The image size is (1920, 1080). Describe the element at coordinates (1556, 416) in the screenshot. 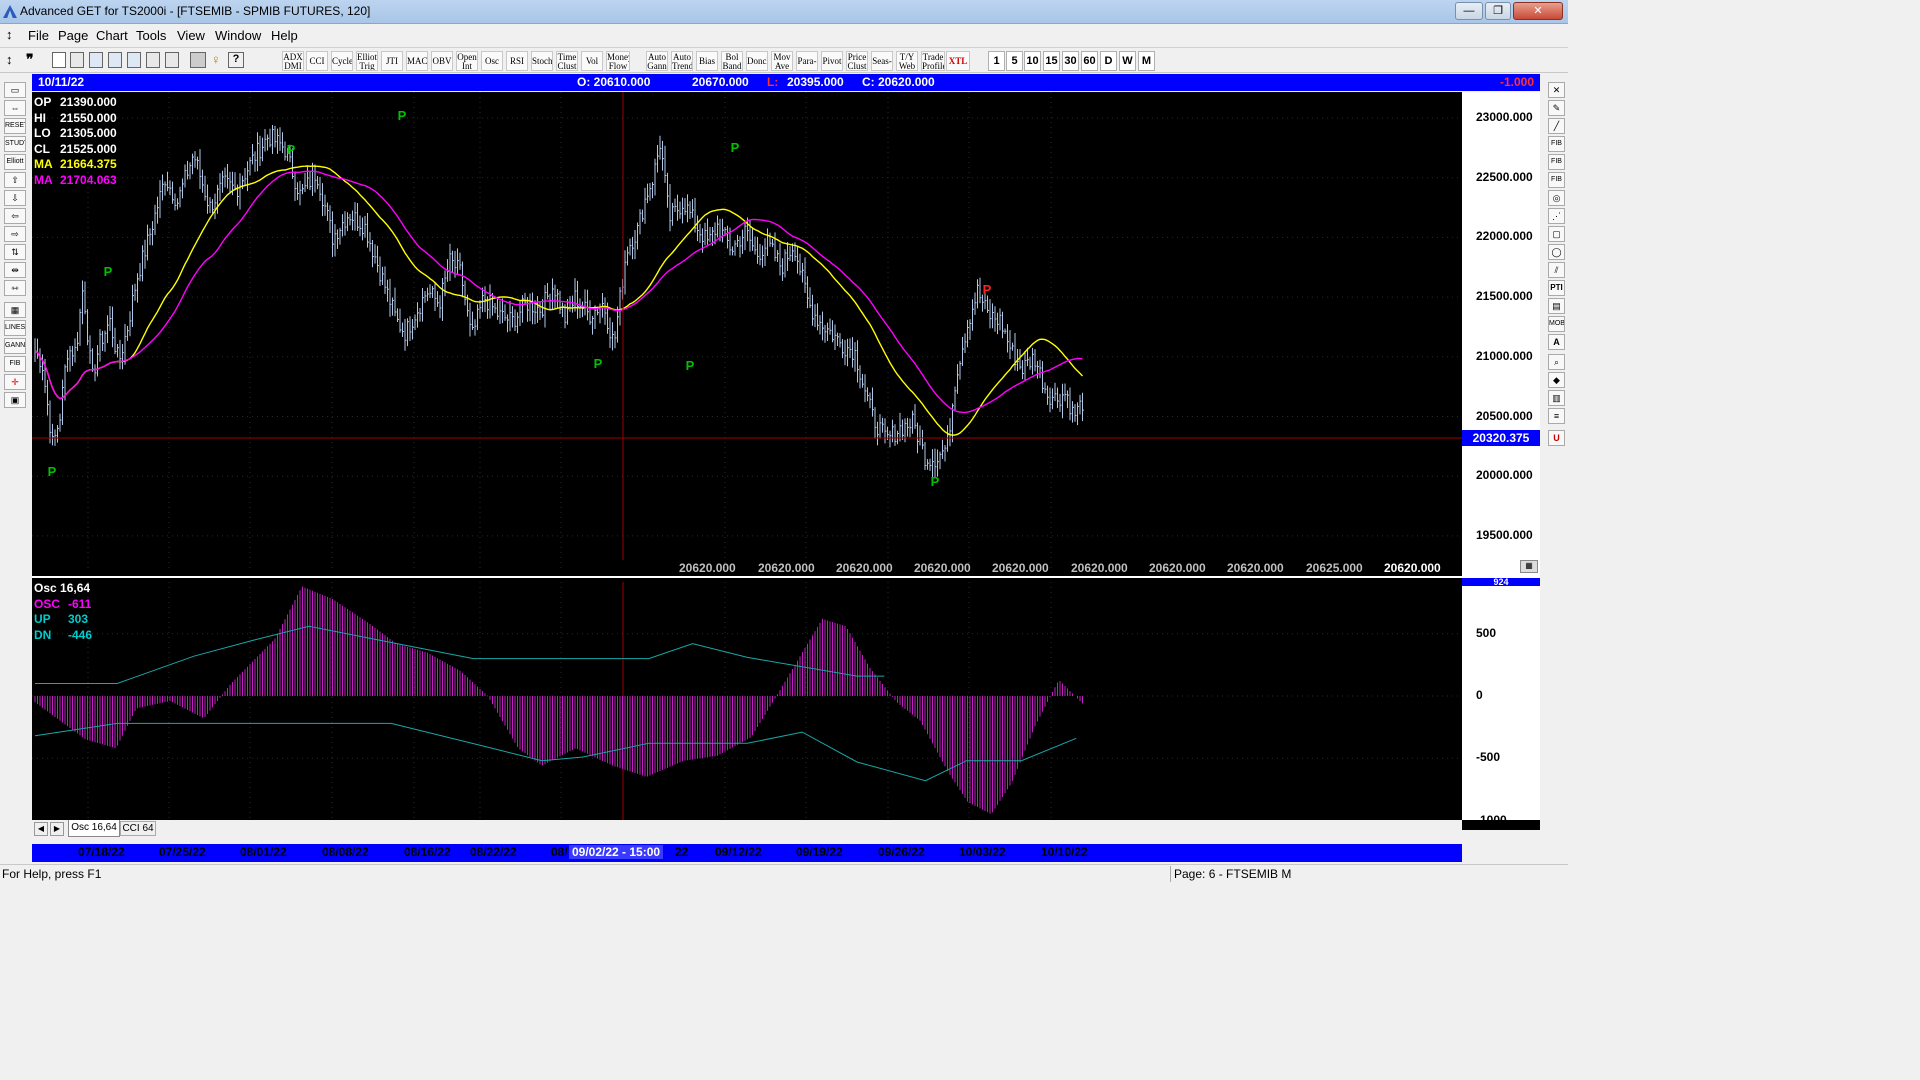

I see `list-icon: ≡` at that location.